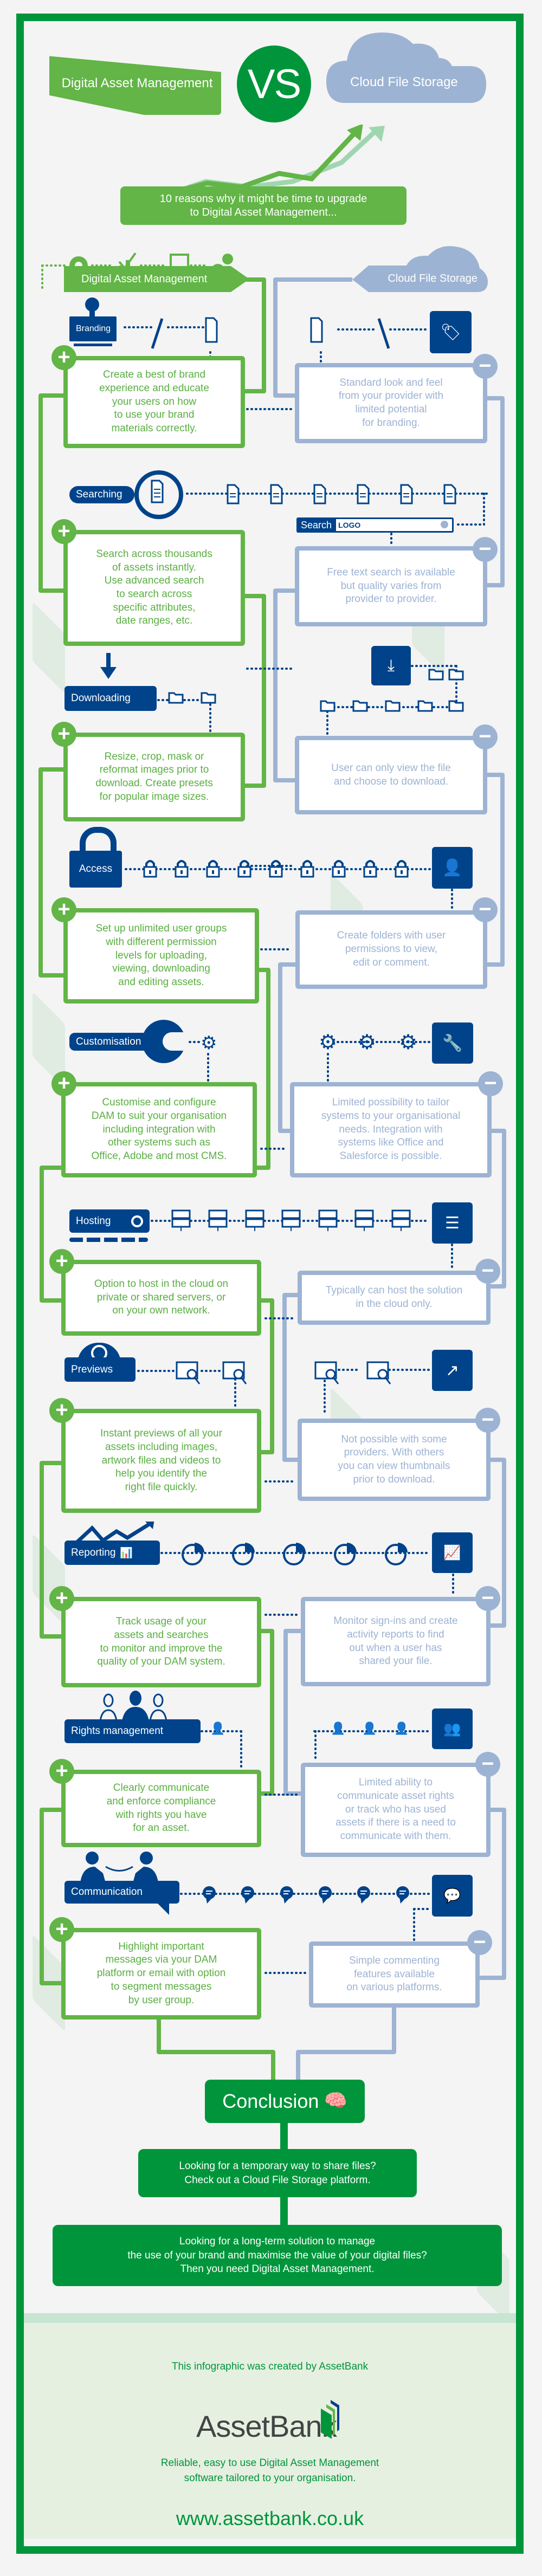  Describe the element at coordinates (145, 279) in the screenshot. I see `dam-column-label-text: Digital Asset Management` at that location.